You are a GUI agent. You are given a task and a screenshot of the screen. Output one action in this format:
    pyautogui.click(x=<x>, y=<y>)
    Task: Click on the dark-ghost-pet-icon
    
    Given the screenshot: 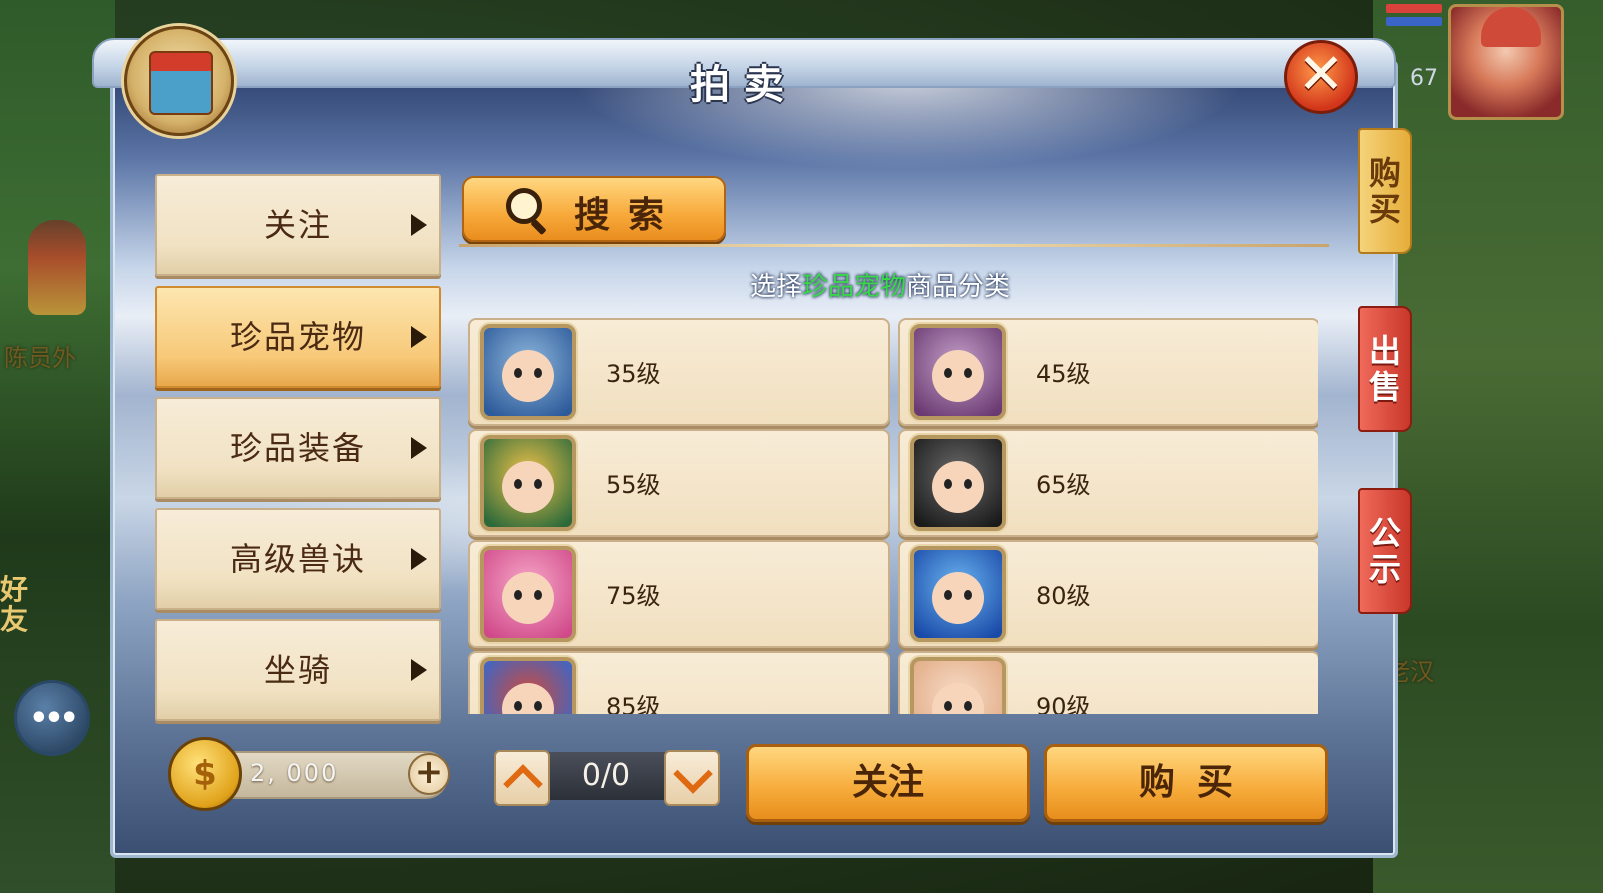 What is the action you would take?
    pyautogui.click(x=958, y=483)
    